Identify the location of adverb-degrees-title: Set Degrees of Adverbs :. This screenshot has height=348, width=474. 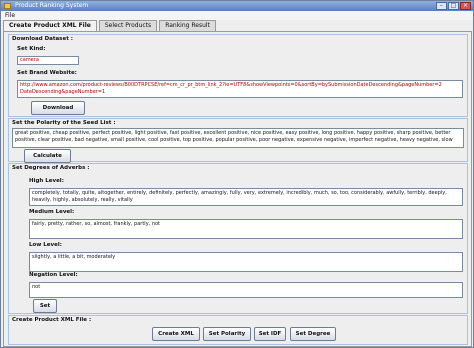
(51, 168).